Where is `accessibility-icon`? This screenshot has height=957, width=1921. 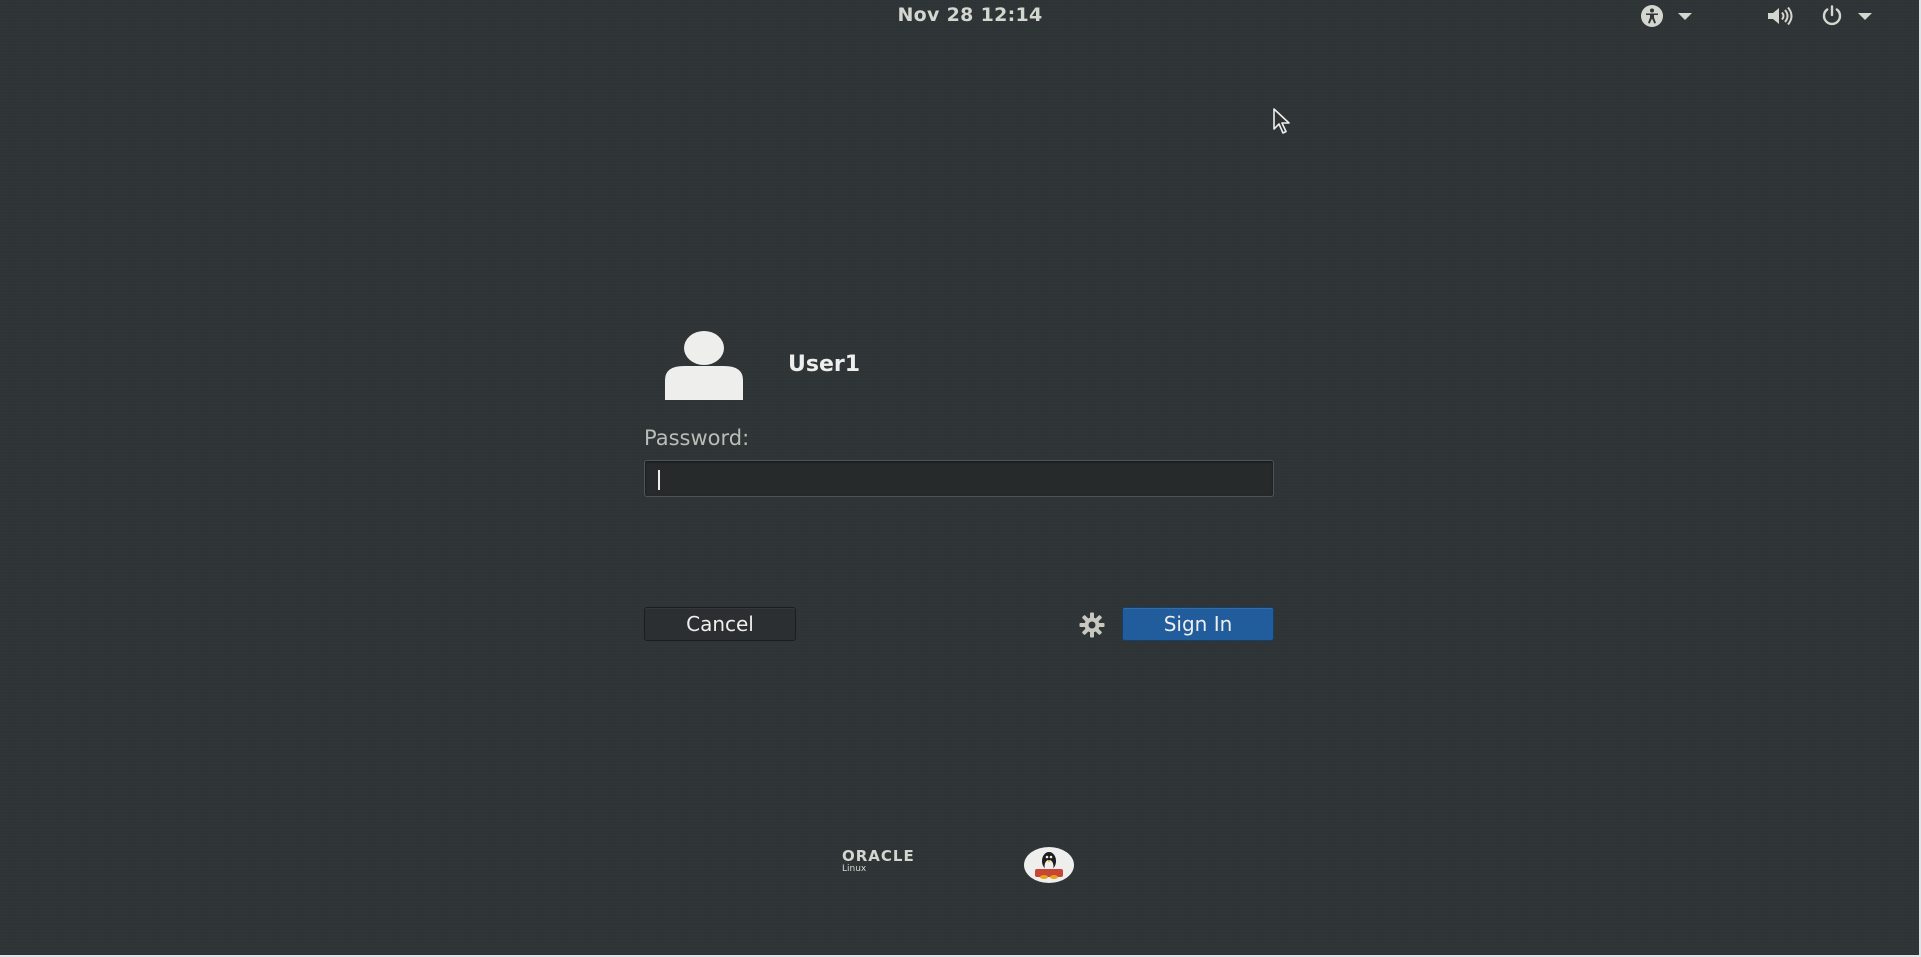 accessibility-icon is located at coordinates (1652, 16).